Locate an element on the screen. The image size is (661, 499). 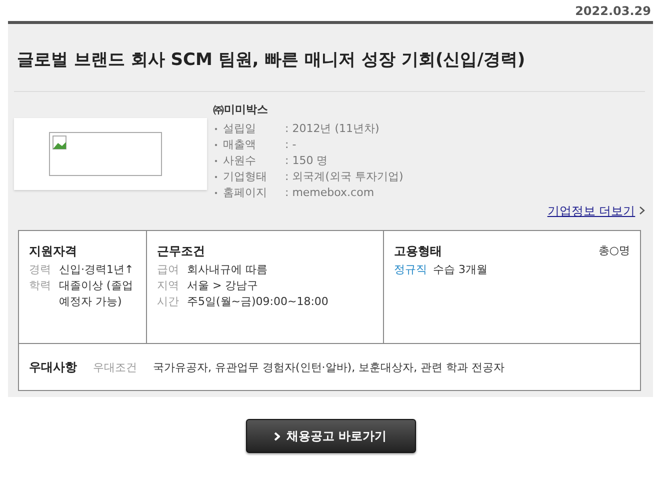
company-name: ㈜미미박스 is located at coordinates (241, 110).